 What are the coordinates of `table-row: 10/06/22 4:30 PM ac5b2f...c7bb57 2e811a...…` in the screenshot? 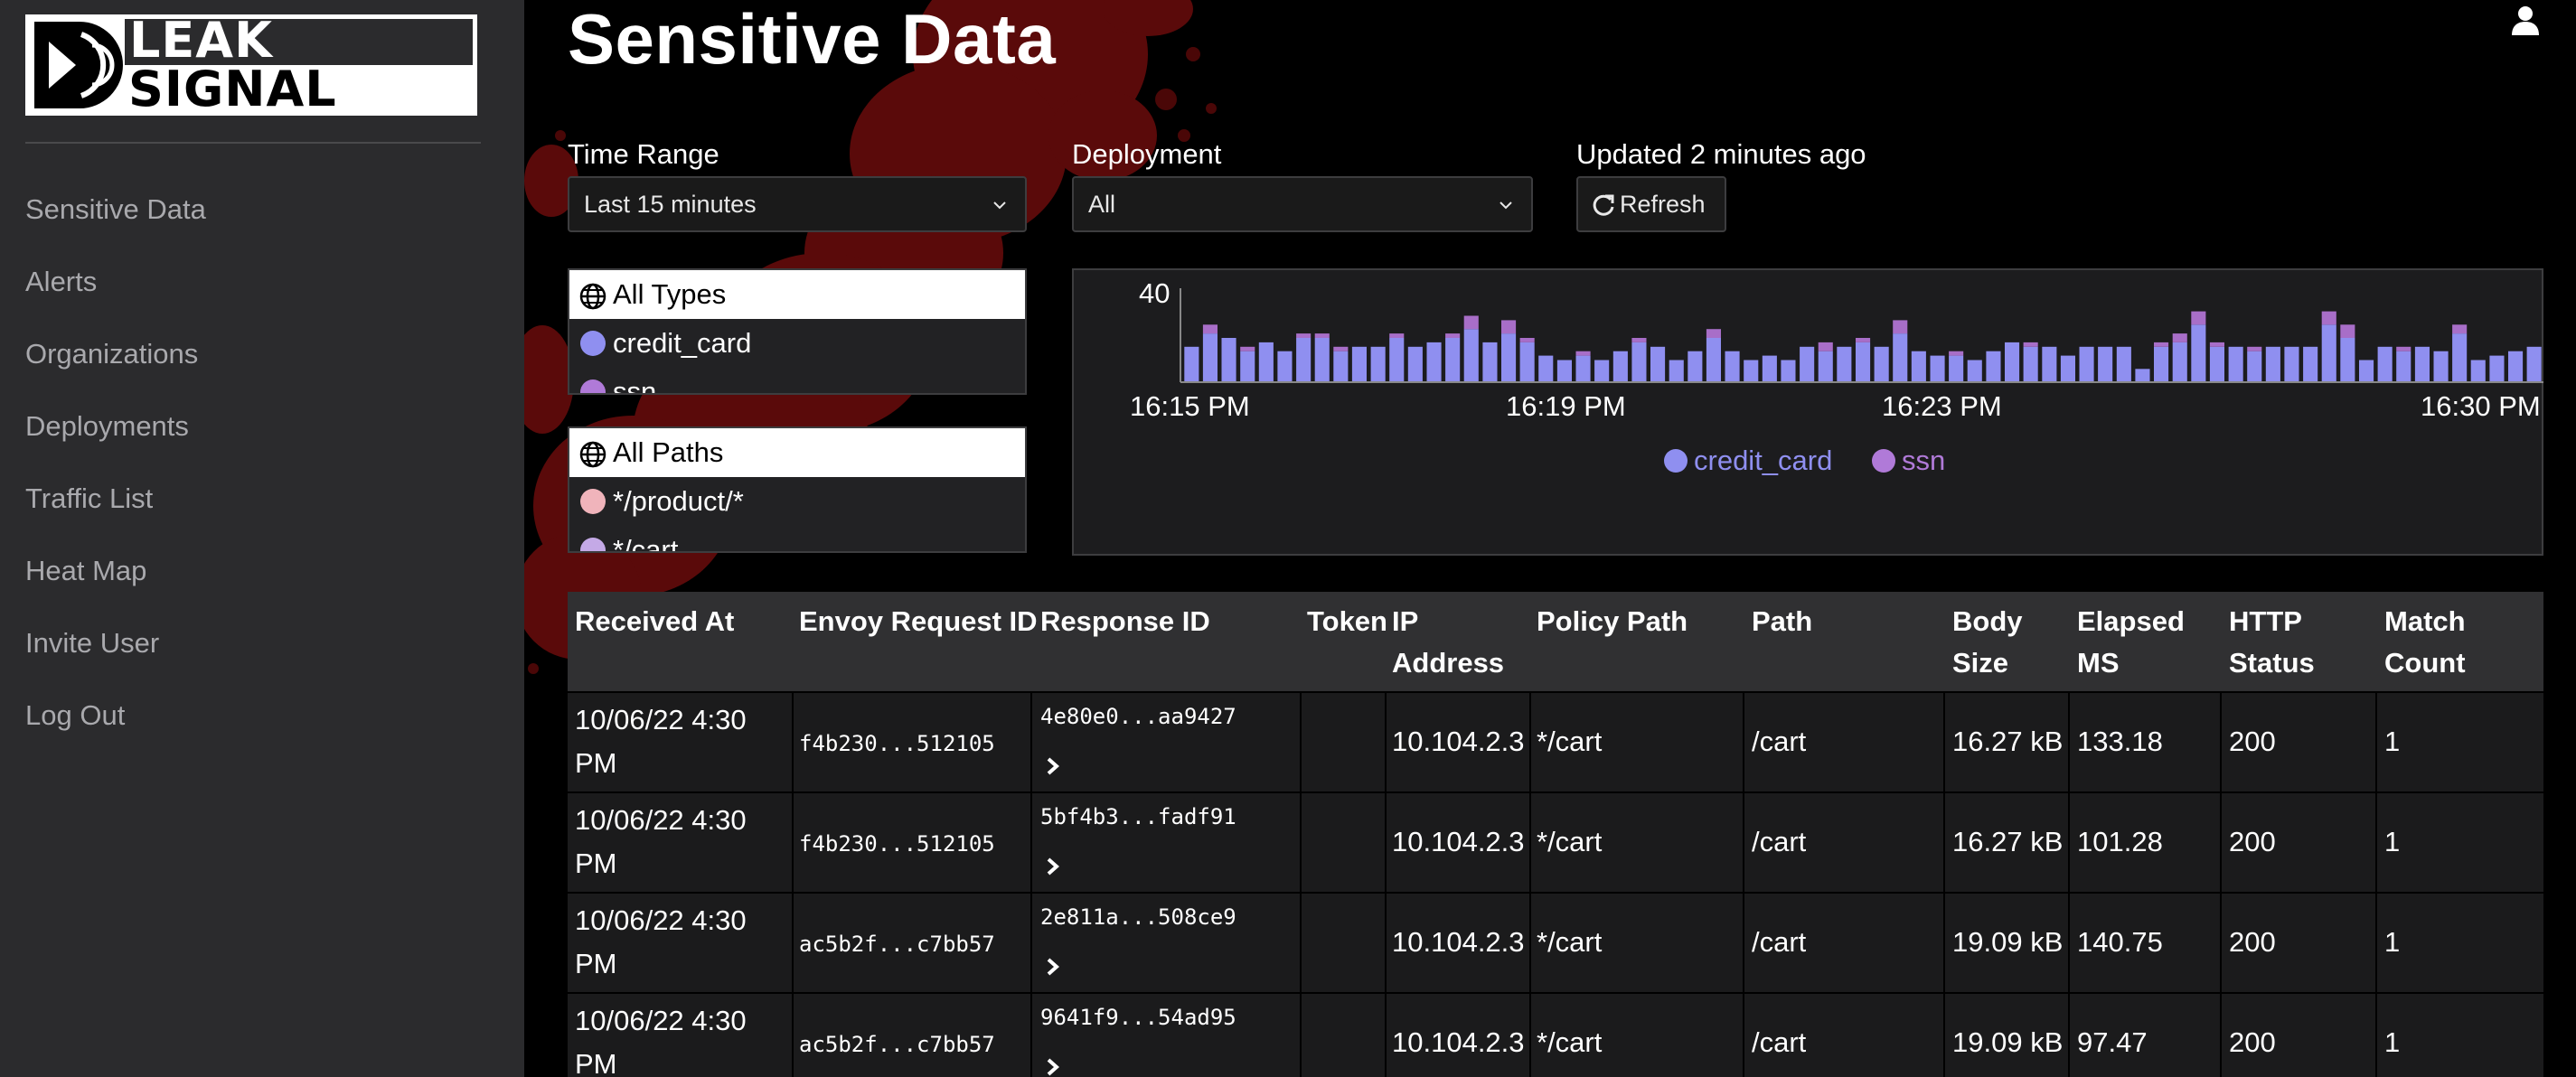 It's located at (1555, 942).